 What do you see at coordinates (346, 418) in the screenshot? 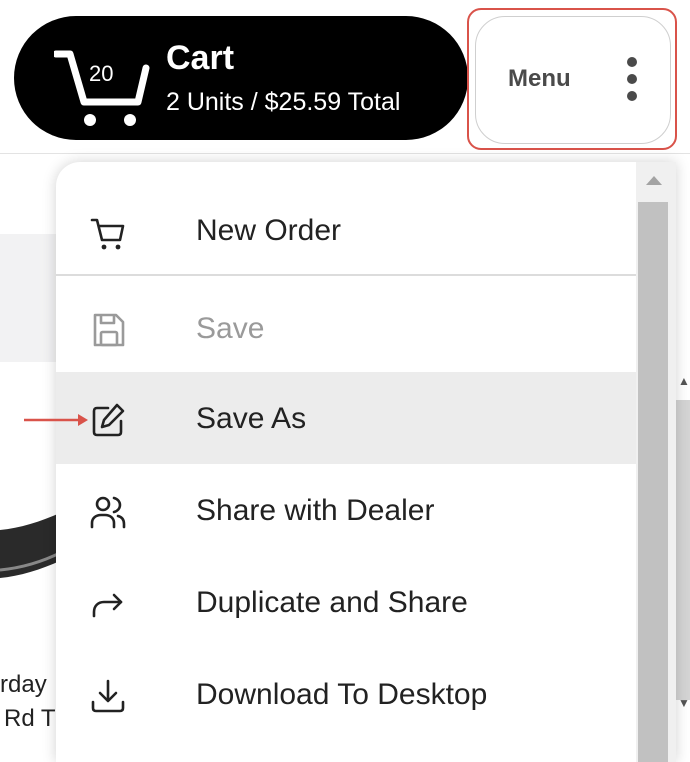
I see `menu-item-save-as: Save As` at bounding box center [346, 418].